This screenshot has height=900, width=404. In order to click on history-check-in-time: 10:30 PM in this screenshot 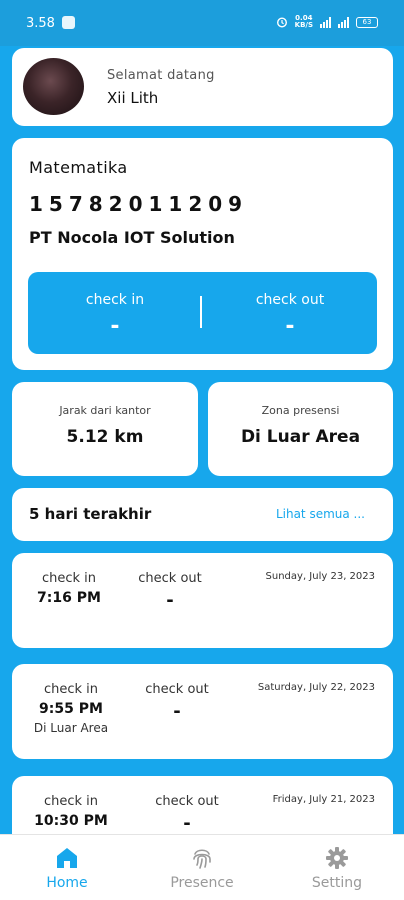, I will do `click(71, 821)`.